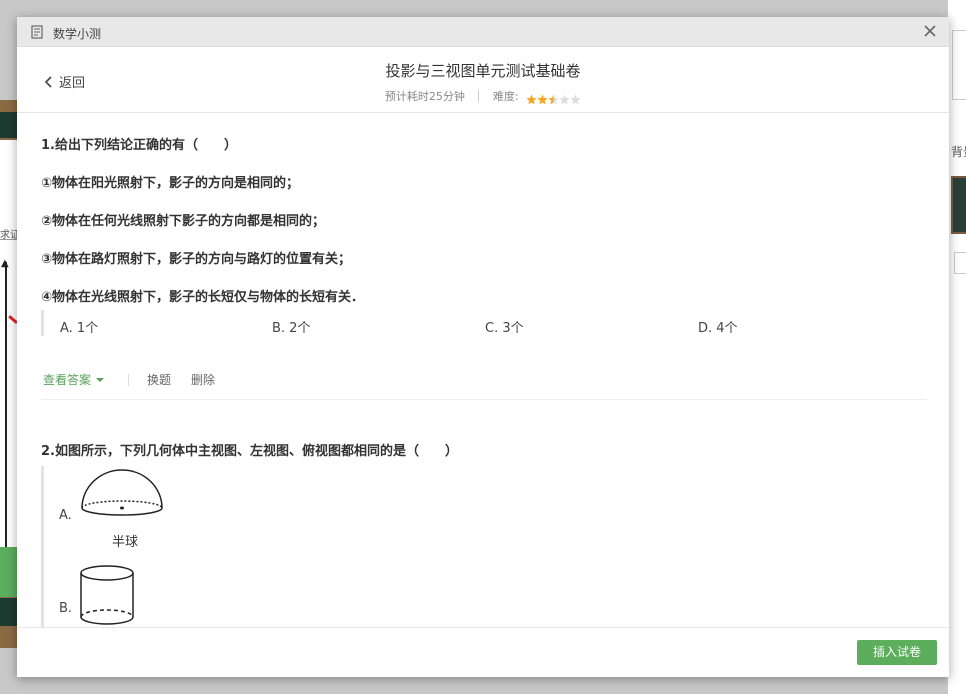  What do you see at coordinates (483, 32) in the screenshot?
I see `dialog-titlebar: 数学小测` at bounding box center [483, 32].